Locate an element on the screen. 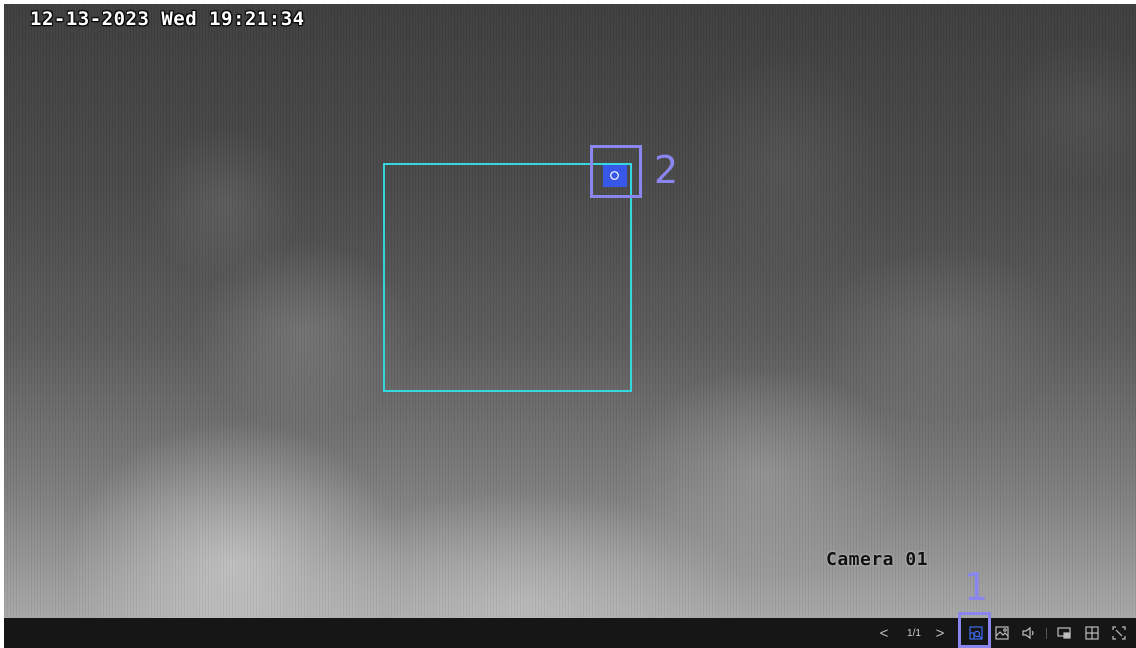 This screenshot has width=1136, height=648. grid-layout-button is located at coordinates (1092, 633).